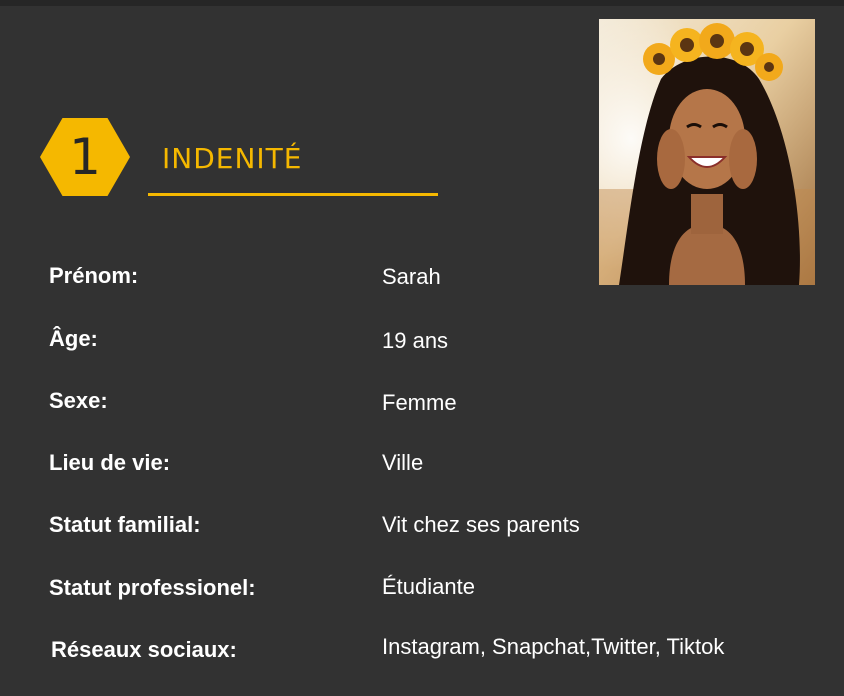  I want to click on value-lieu-de-vie: Ville, so click(403, 462).